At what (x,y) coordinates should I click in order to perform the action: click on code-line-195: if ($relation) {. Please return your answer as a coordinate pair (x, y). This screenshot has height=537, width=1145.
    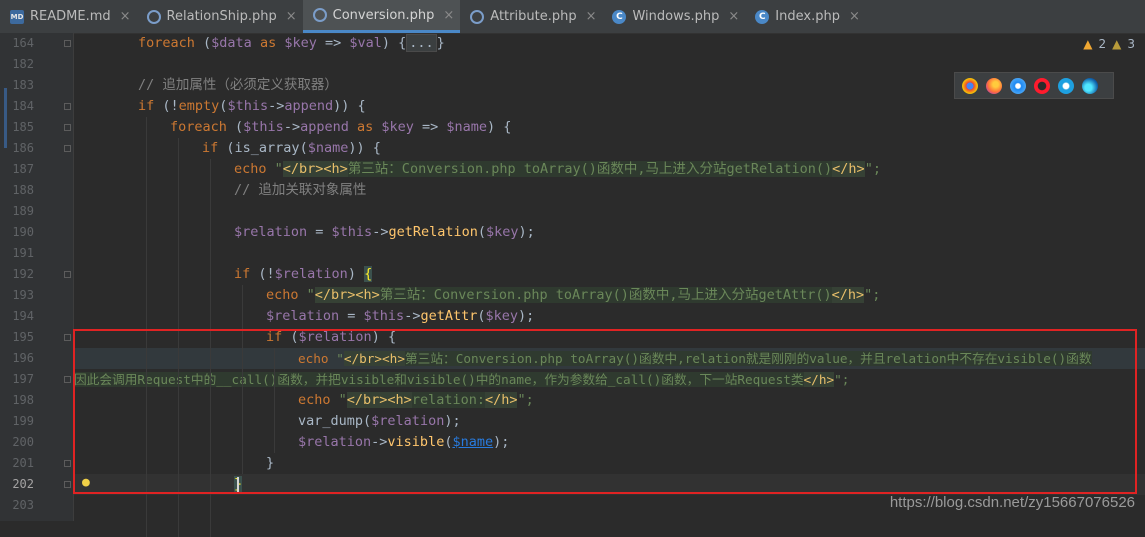
    Looking at the image, I should click on (331, 337).